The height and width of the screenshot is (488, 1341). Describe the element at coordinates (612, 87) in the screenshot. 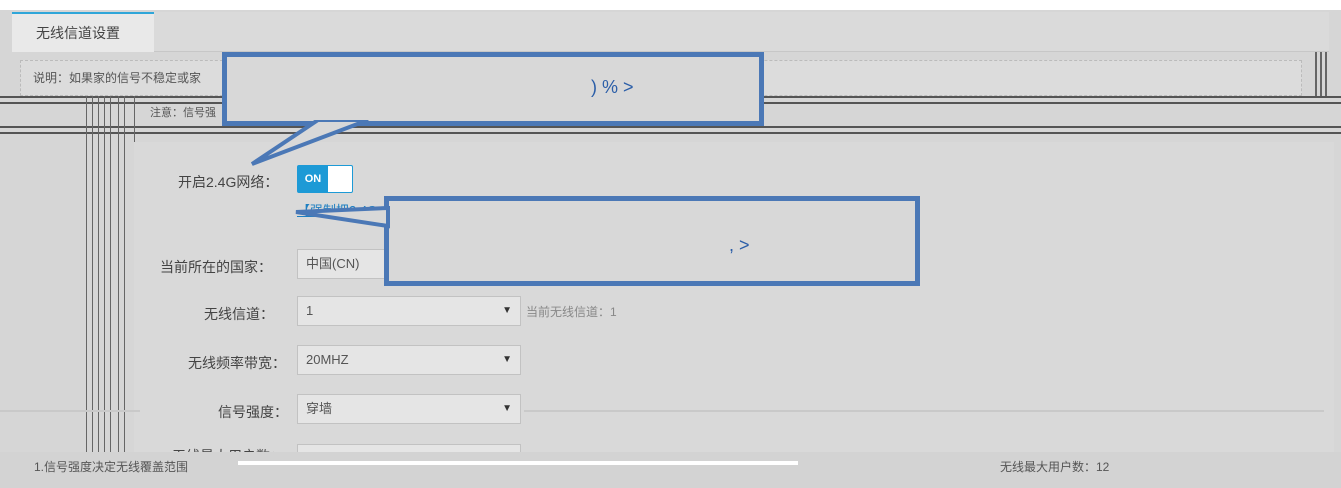

I see `callout-1-text: ) % >` at that location.